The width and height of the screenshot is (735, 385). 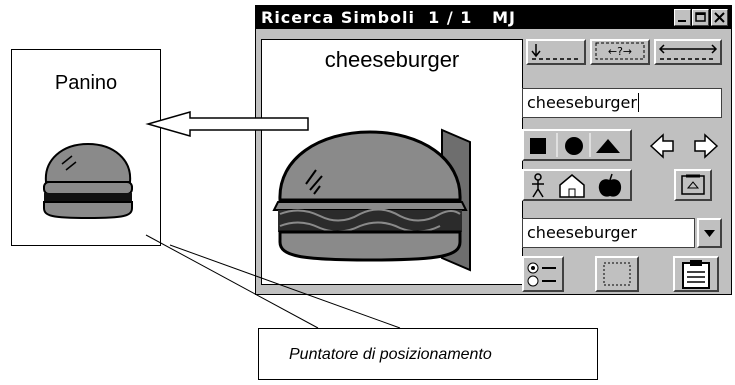 I want to click on callout-pointer, so click(x=273, y=281).